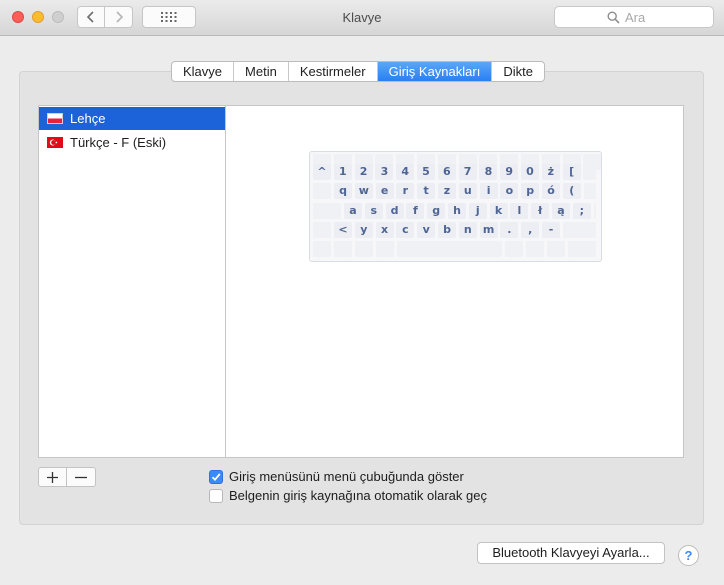 This screenshot has height=585, width=724. I want to click on keyboard-key: v, so click(426, 230).